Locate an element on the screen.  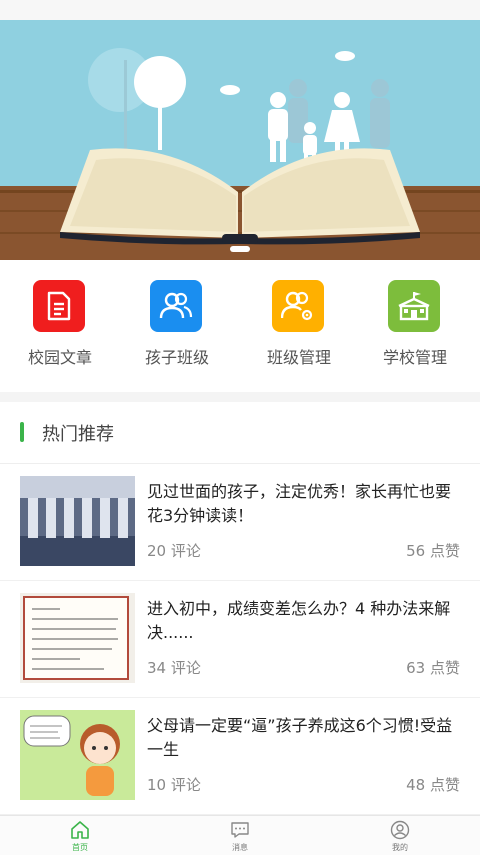
bottom-tab-bar: 首页 消息 我的 is located at coordinates (240, 835).